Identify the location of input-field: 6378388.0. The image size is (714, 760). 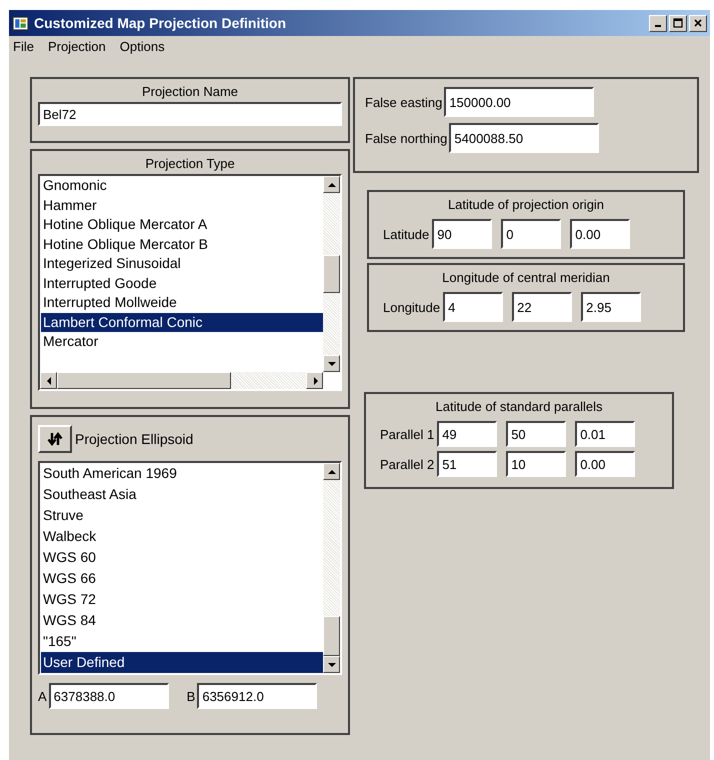
(108, 696).